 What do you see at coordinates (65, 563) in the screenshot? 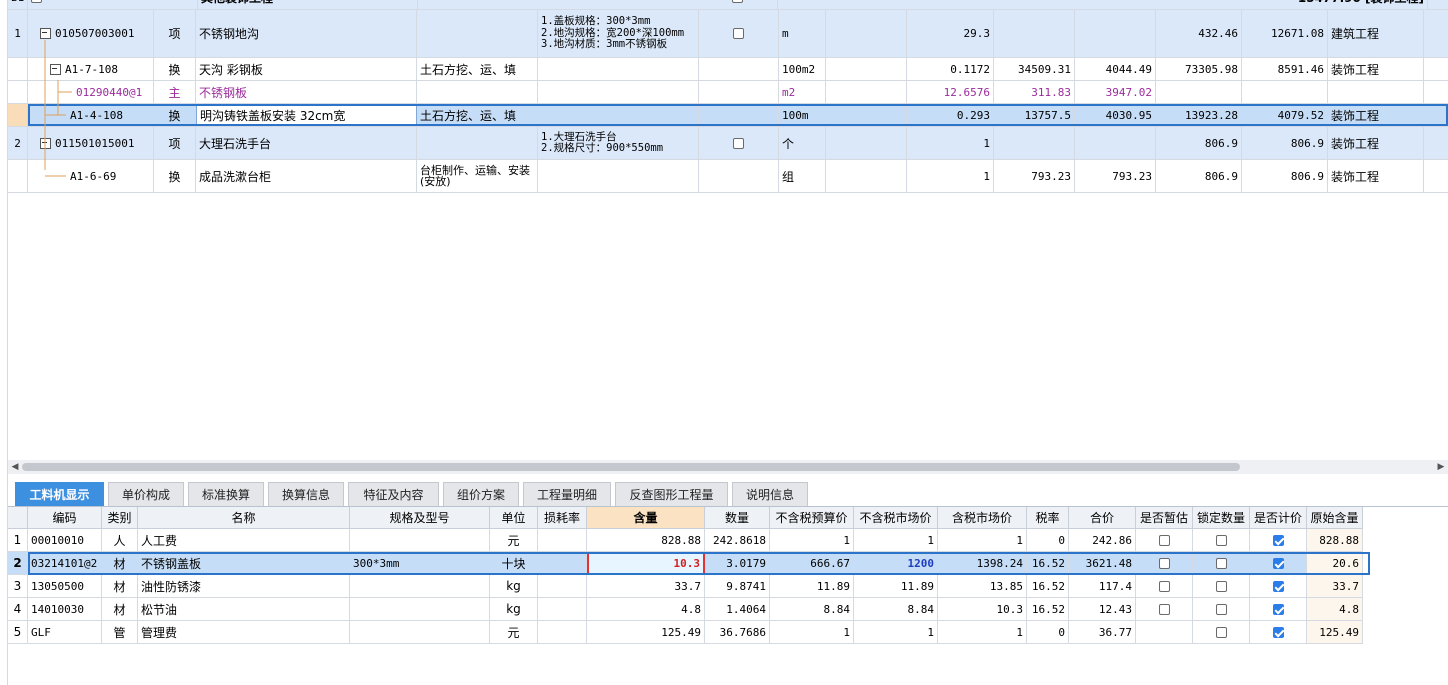
I see `material-code: 03214101@2` at bounding box center [65, 563].